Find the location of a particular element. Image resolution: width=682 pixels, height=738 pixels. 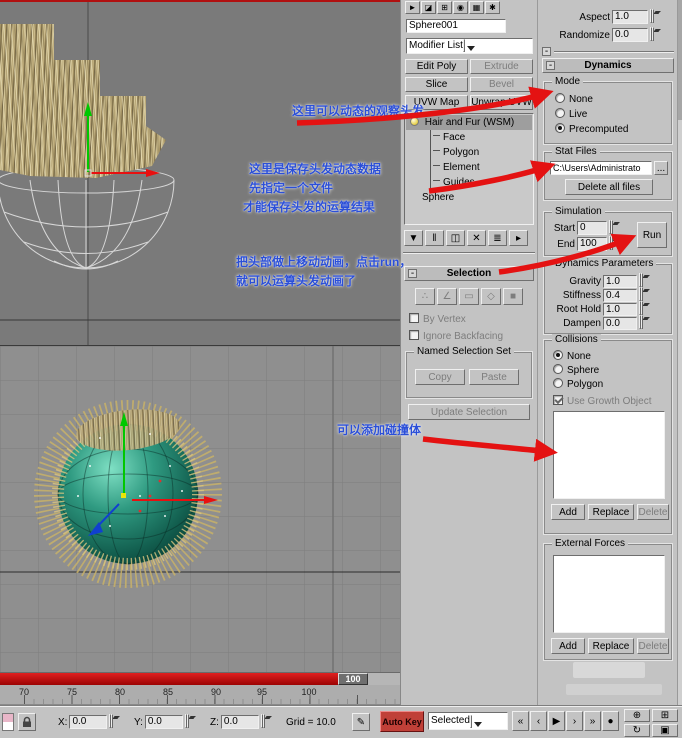

selection-set-dropdown: Selected is located at coordinates (468, 721).